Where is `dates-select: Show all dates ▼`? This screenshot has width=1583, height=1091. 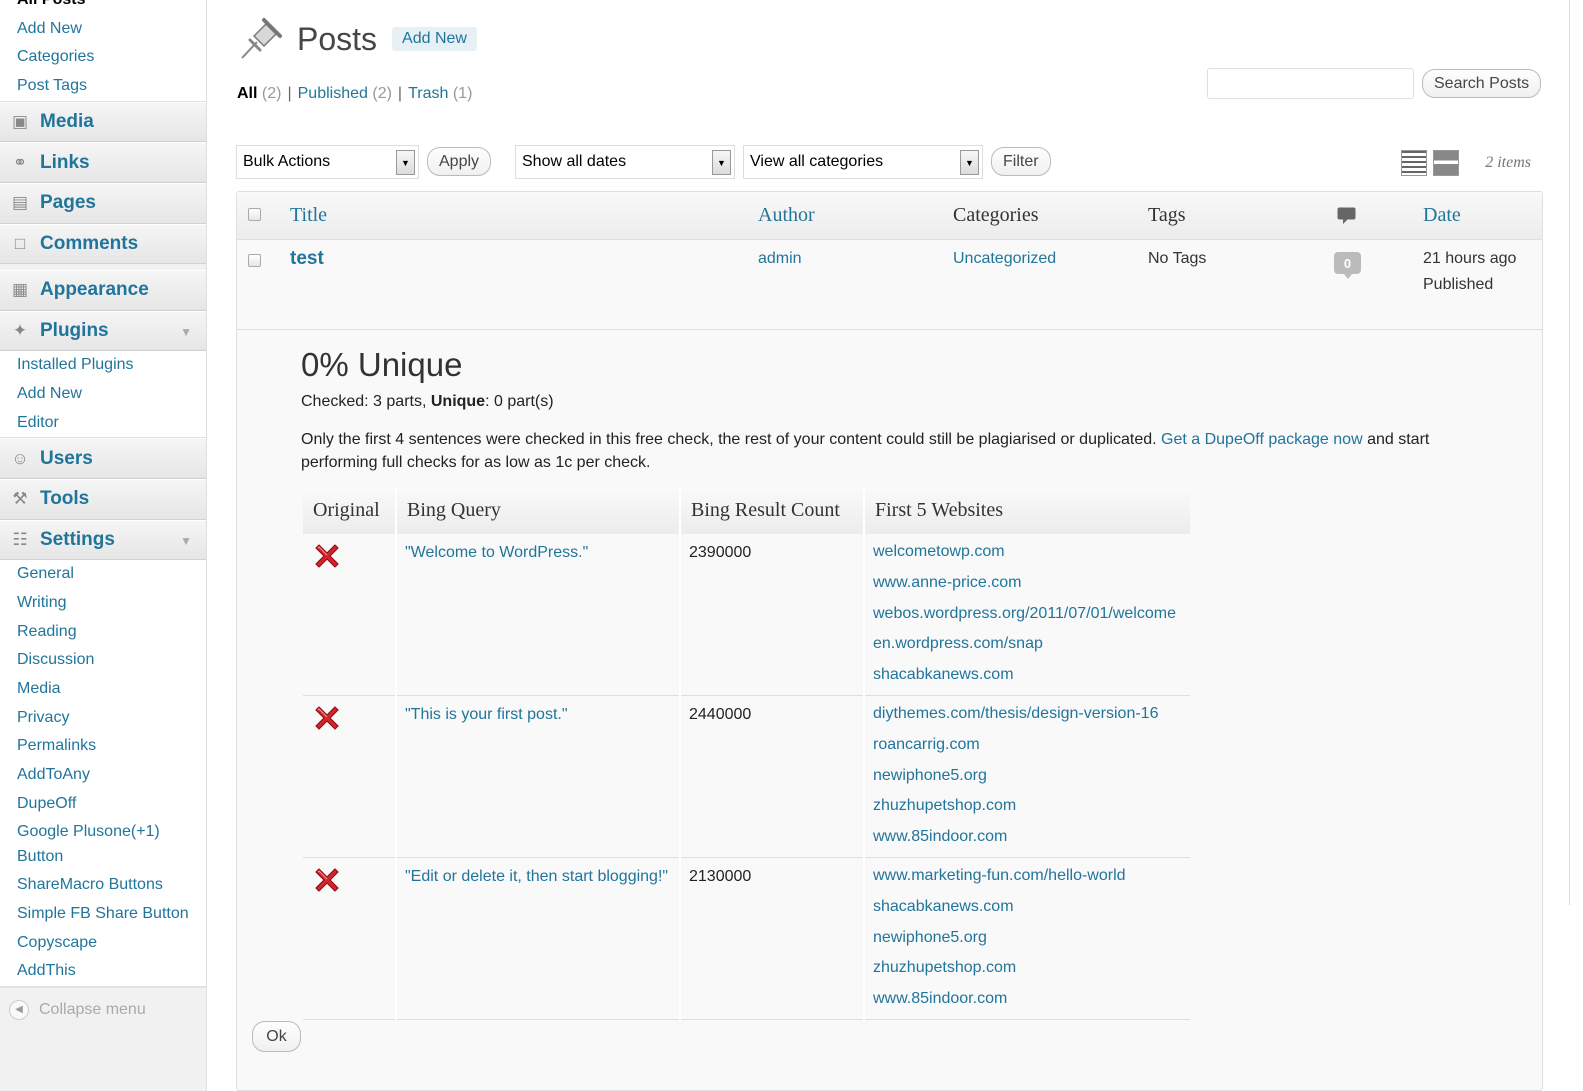
dates-select: Show all dates ▼ is located at coordinates (625, 162).